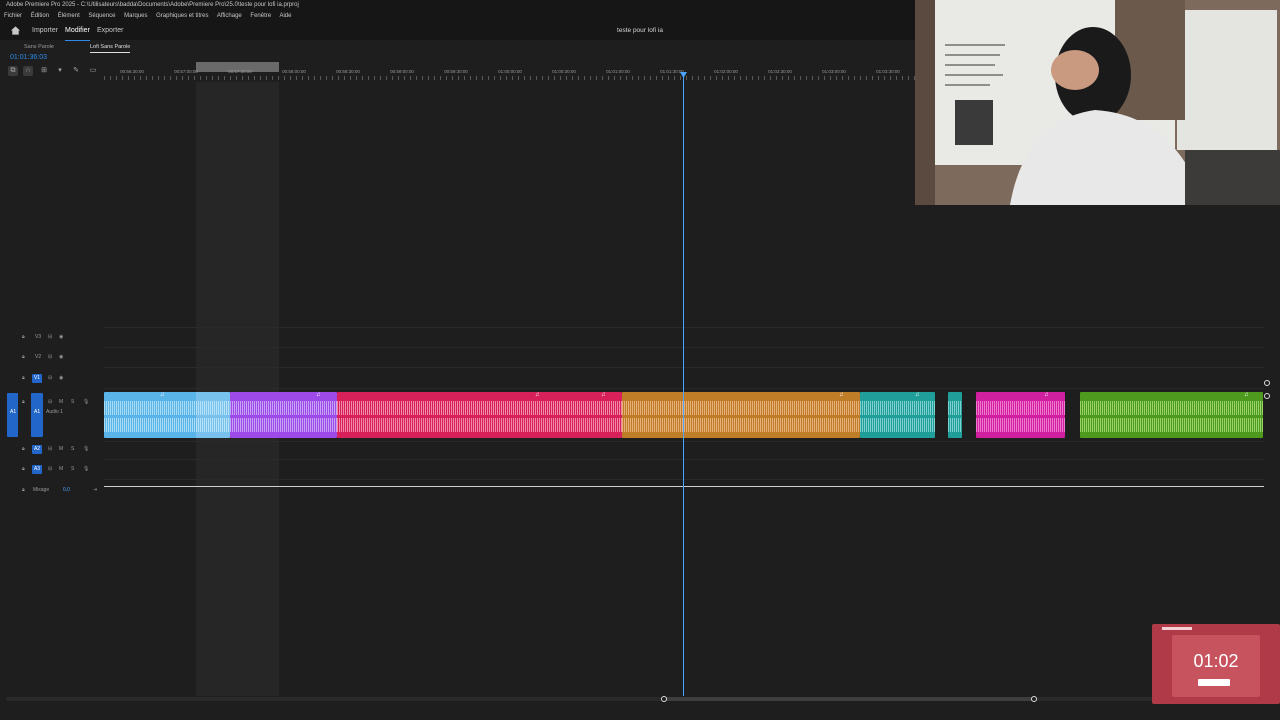 The width and height of the screenshot is (1280, 720). I want to click on webcam-person-image, so click(1097, 102).